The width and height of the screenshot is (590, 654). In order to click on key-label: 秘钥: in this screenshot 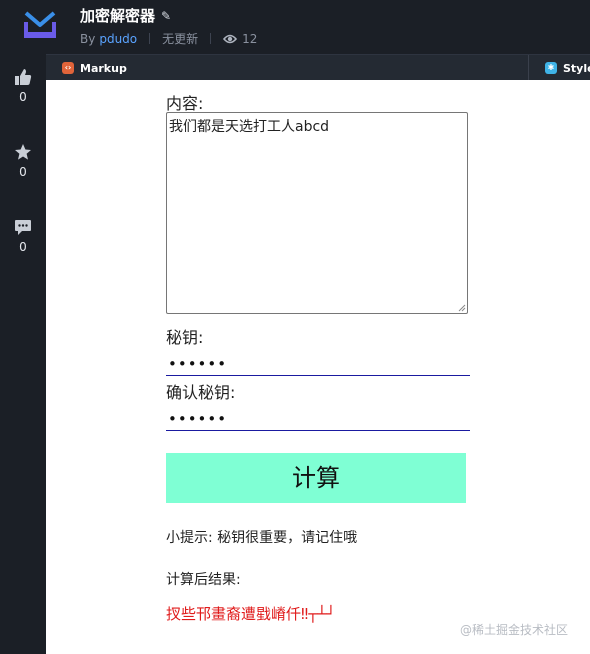, I will do `click(185, 337)`.